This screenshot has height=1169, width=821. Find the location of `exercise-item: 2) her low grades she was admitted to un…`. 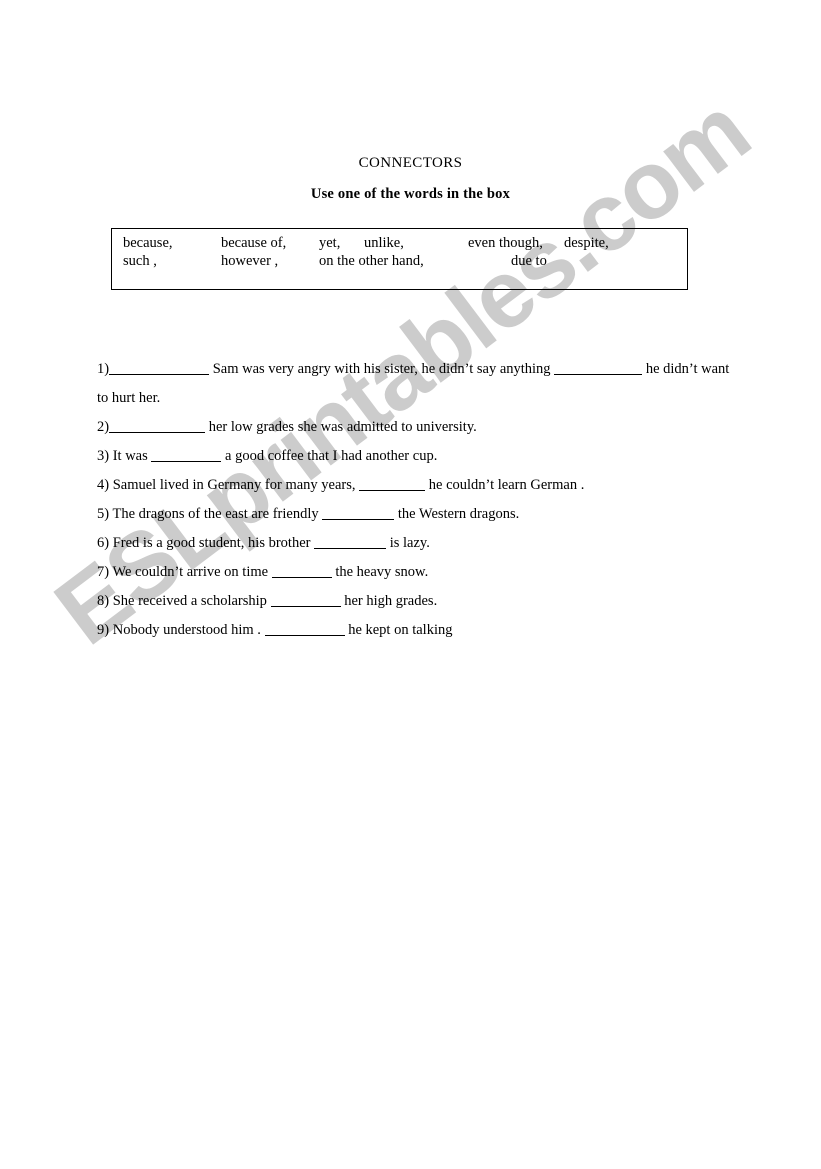

exercise-item: 2) her low grades she was admitted to un… is located at coordinates (422, 427).